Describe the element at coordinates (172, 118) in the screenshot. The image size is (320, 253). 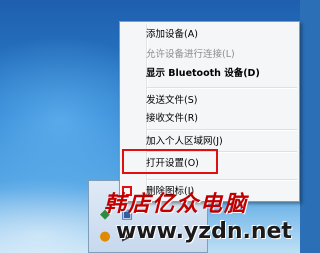
I see `menu-item-receive-file: 接收文件(R)` at that location.